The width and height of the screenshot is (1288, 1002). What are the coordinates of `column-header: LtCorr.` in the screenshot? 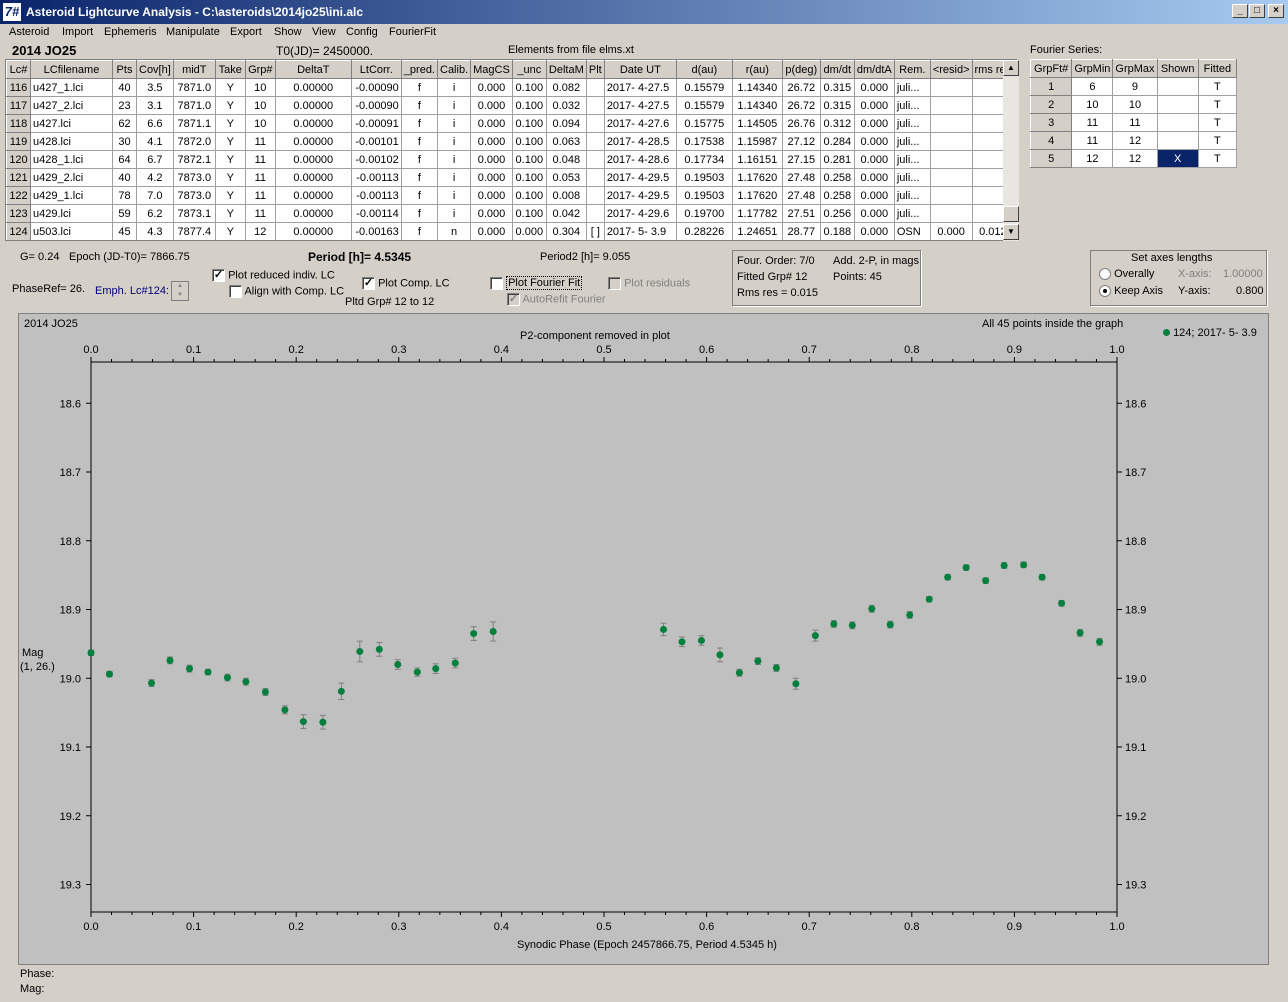 It's located at (376, 69).